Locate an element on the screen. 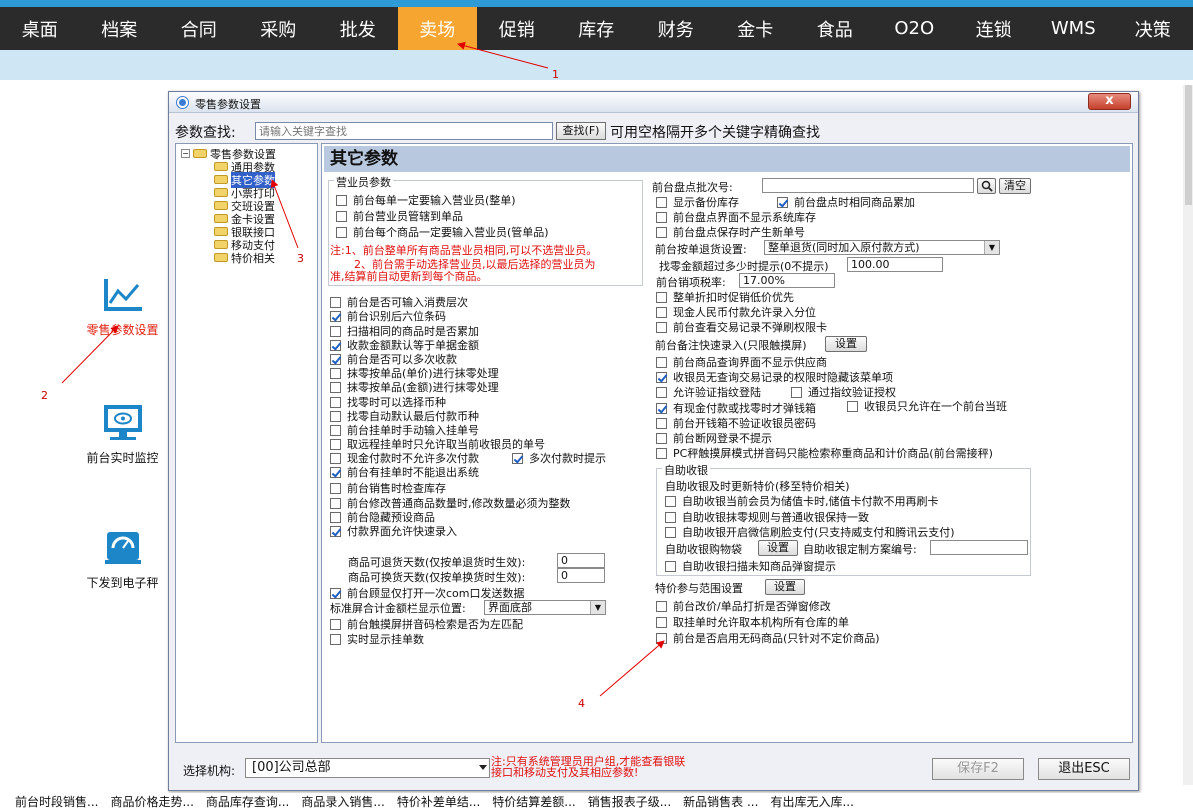 The height and width of the screenshot is (812, 1193). cb-salesperson-each: 前台每个商品一定要输入营业员(管单品) is located at coordinates (442, 232).